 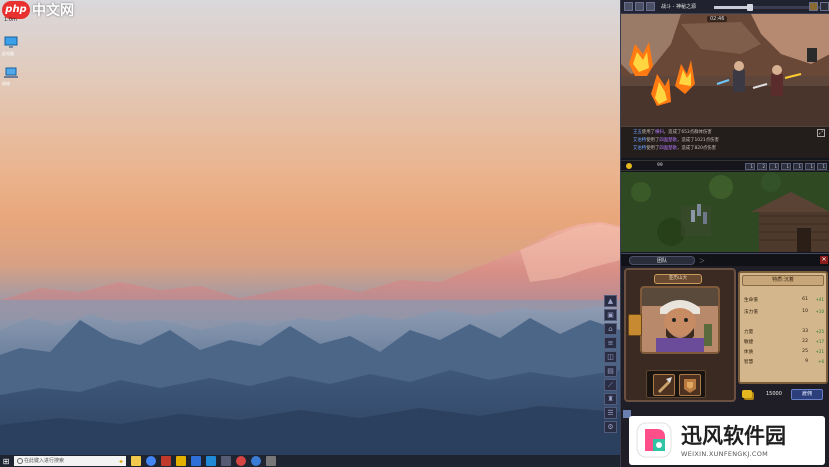 What do you see at coordinates (610, 315) in the screenshot?
I see `bag-icon: ▣` at bounding box center [610, 315].